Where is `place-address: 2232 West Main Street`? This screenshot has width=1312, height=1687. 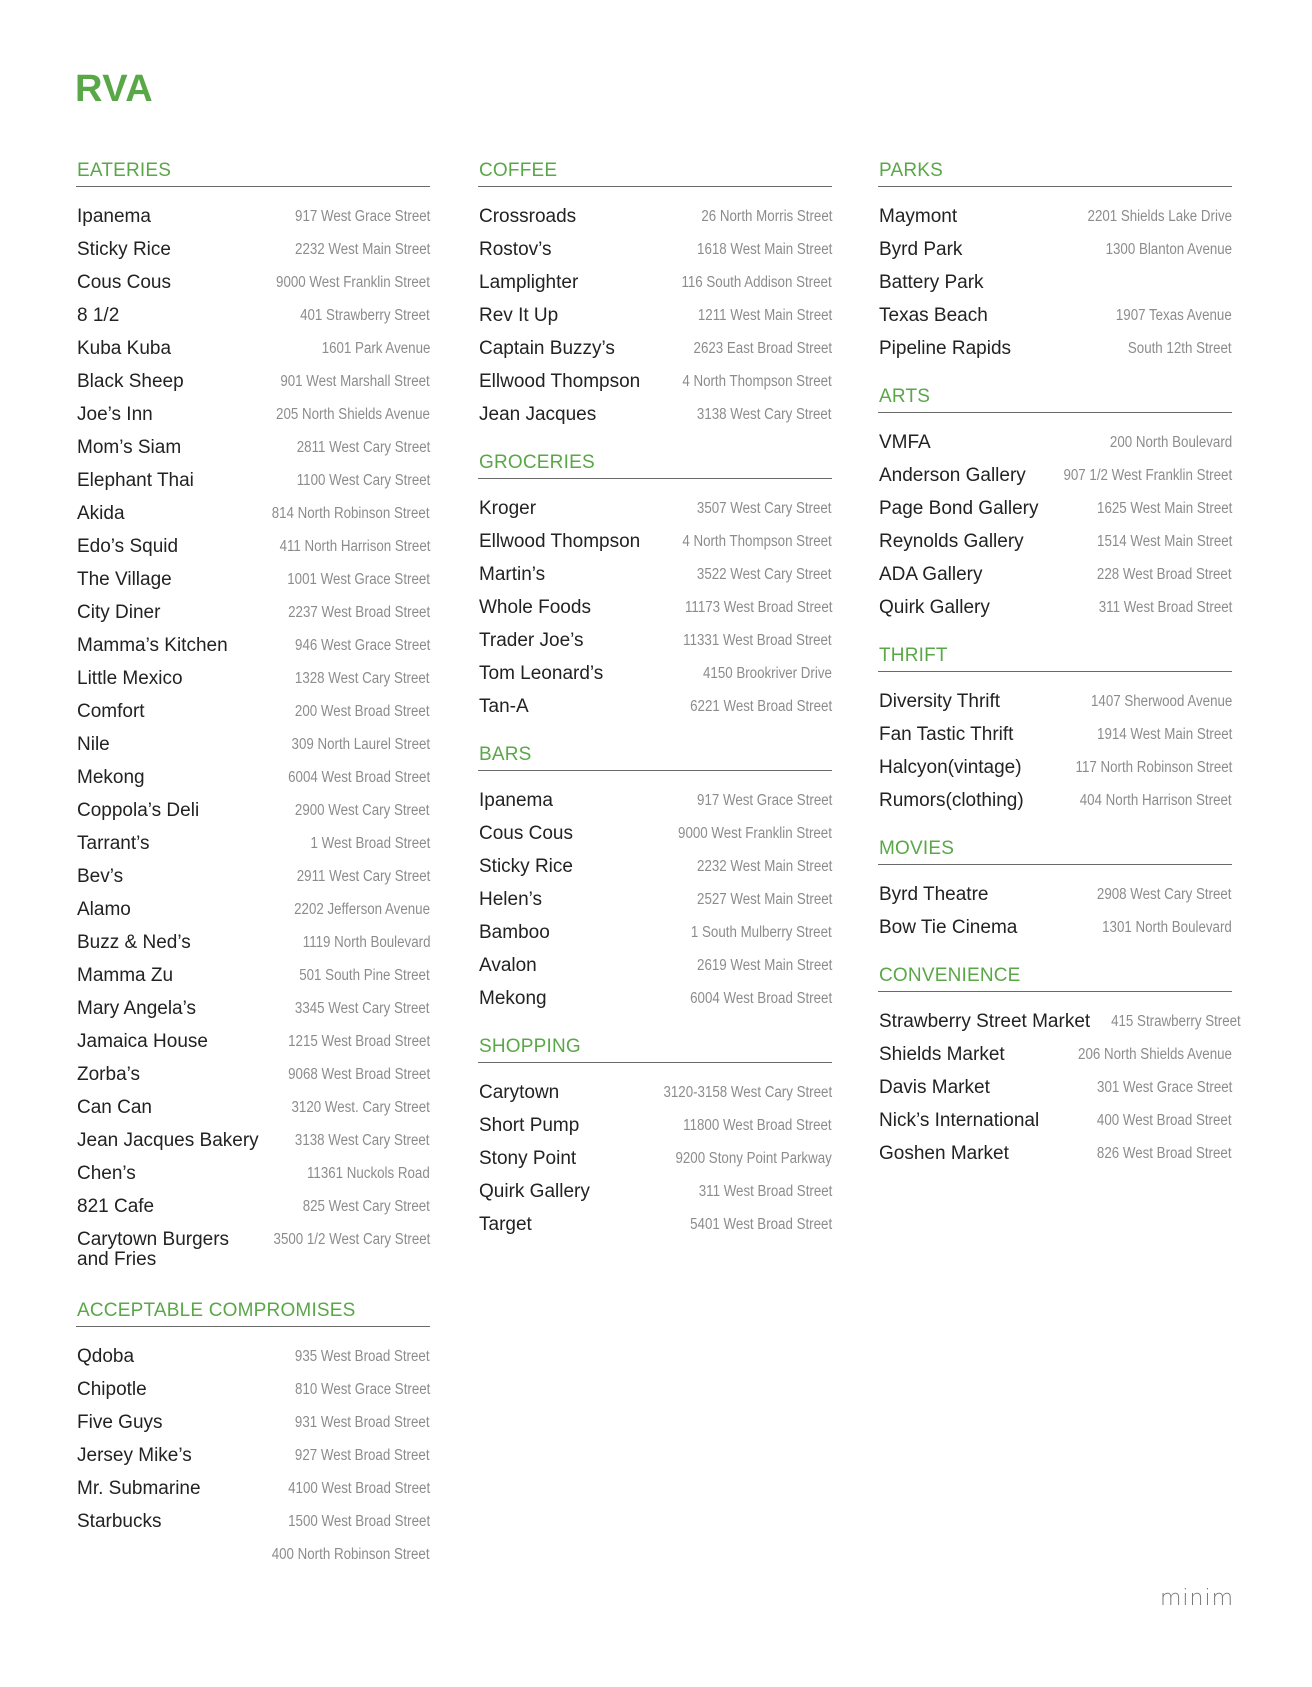 place-address: 2232 West Main Street is located at coordinates (362, 249).